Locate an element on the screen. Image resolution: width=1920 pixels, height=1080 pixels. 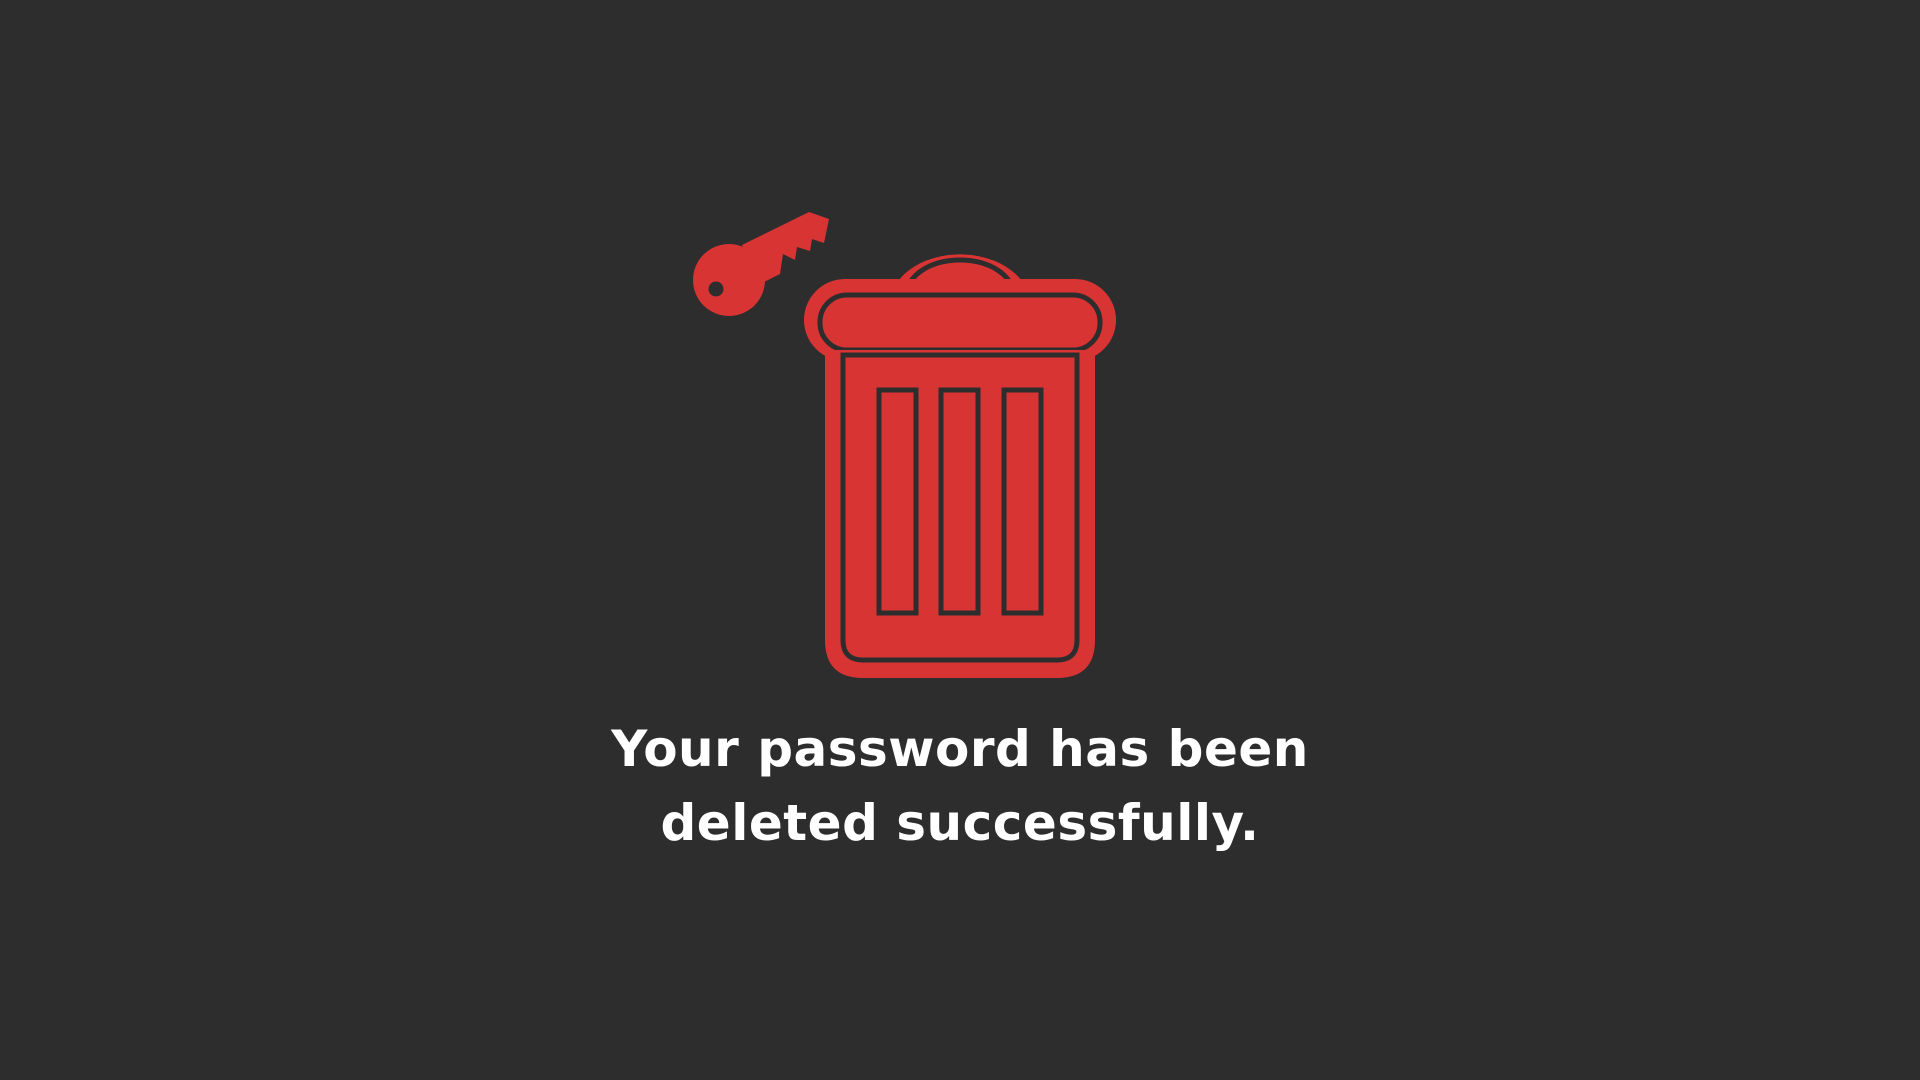
success-message-line-2: deleted successfully. is located at coordinates (960, 823).